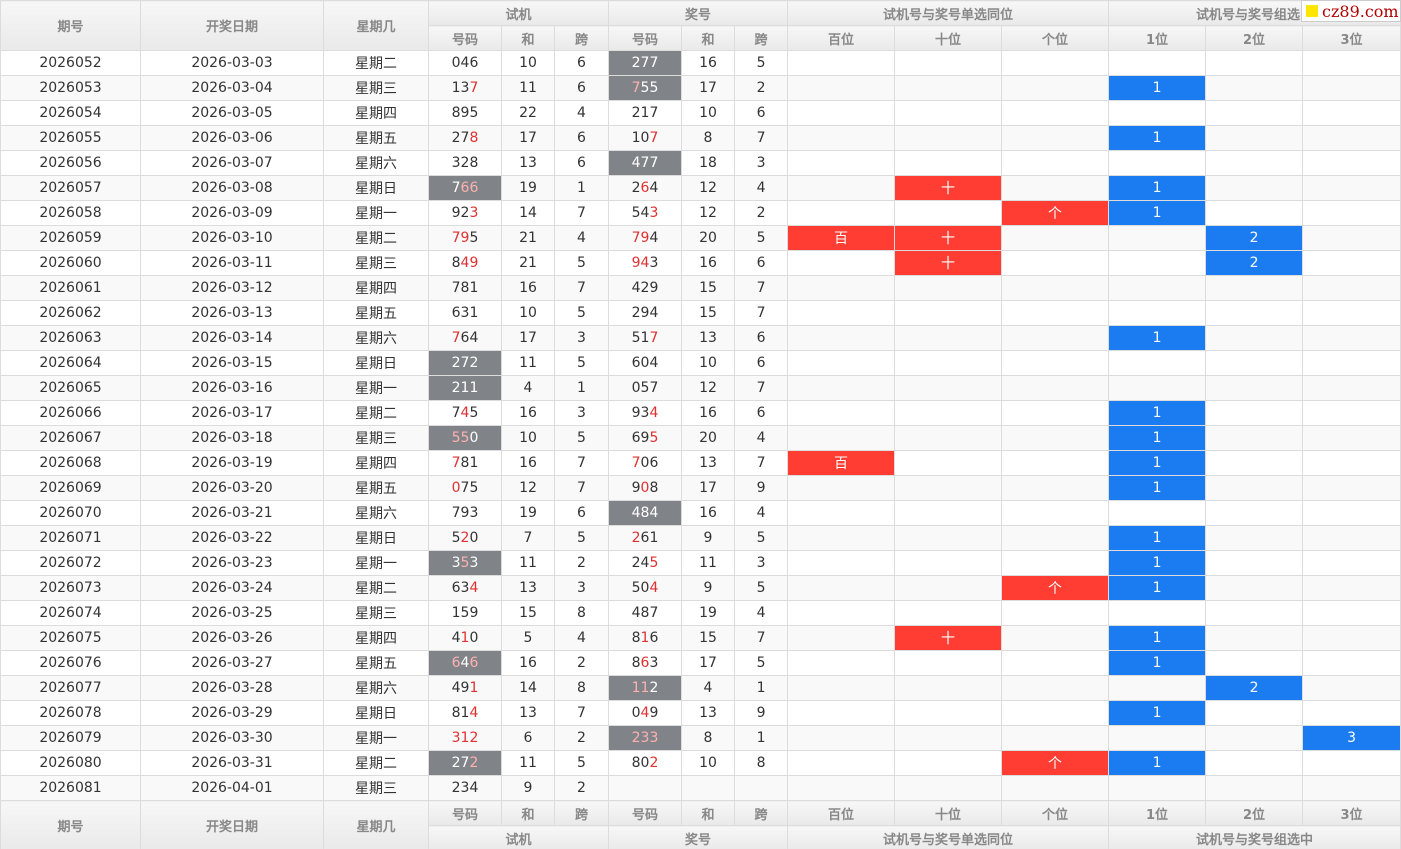 Image resolution: width=1401 pixels, height=849 pixels. I want to click on prize-number-cell: 695, so click(645, 438).